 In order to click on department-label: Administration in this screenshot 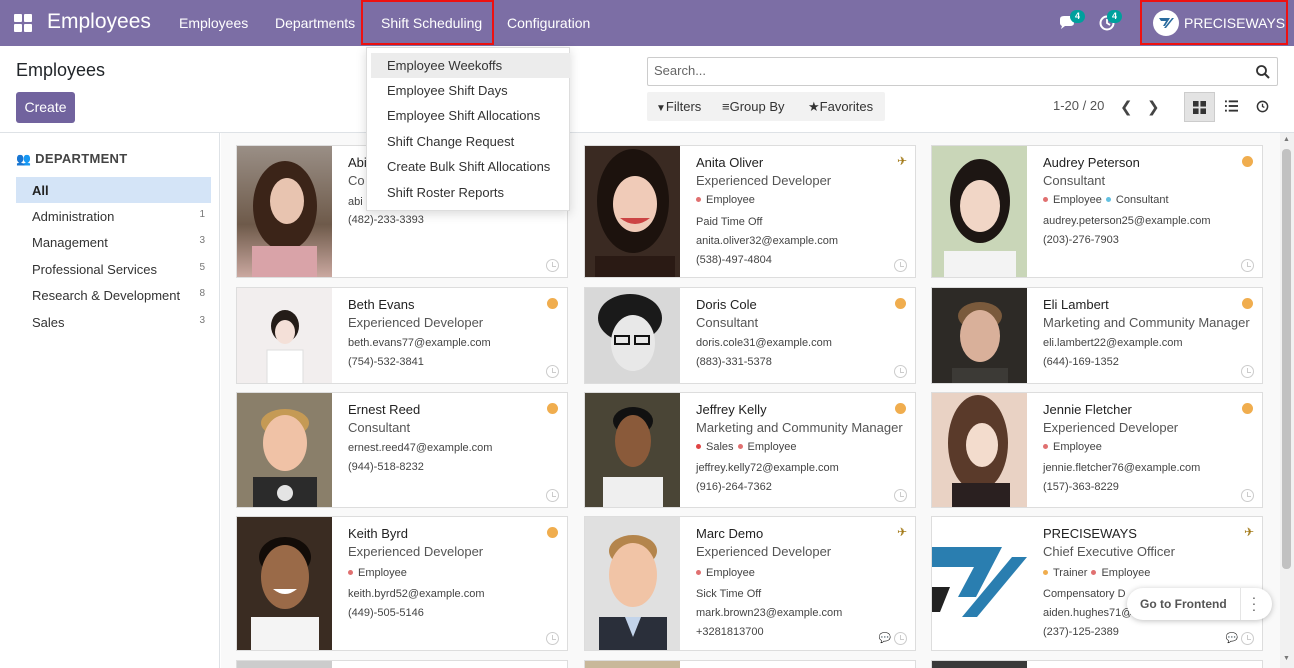, I will do `click(73, 216)`.